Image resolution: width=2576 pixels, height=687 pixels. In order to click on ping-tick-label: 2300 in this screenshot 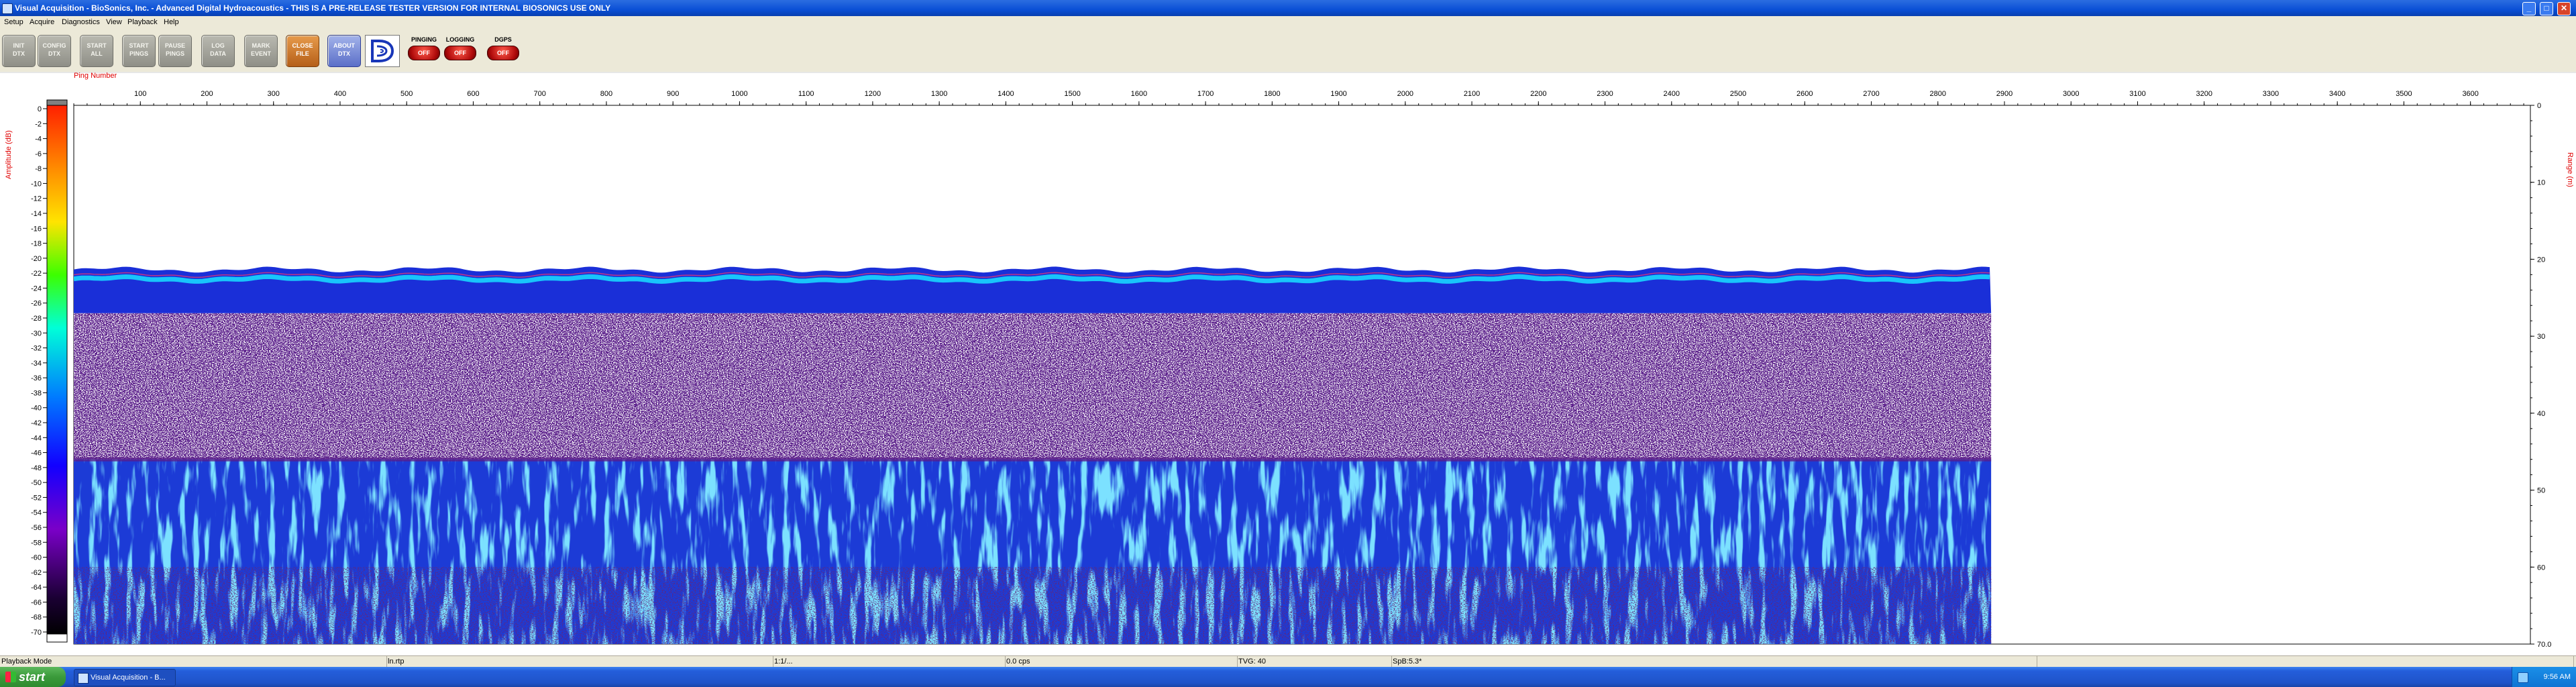, I will do `click(1605, 94)`.